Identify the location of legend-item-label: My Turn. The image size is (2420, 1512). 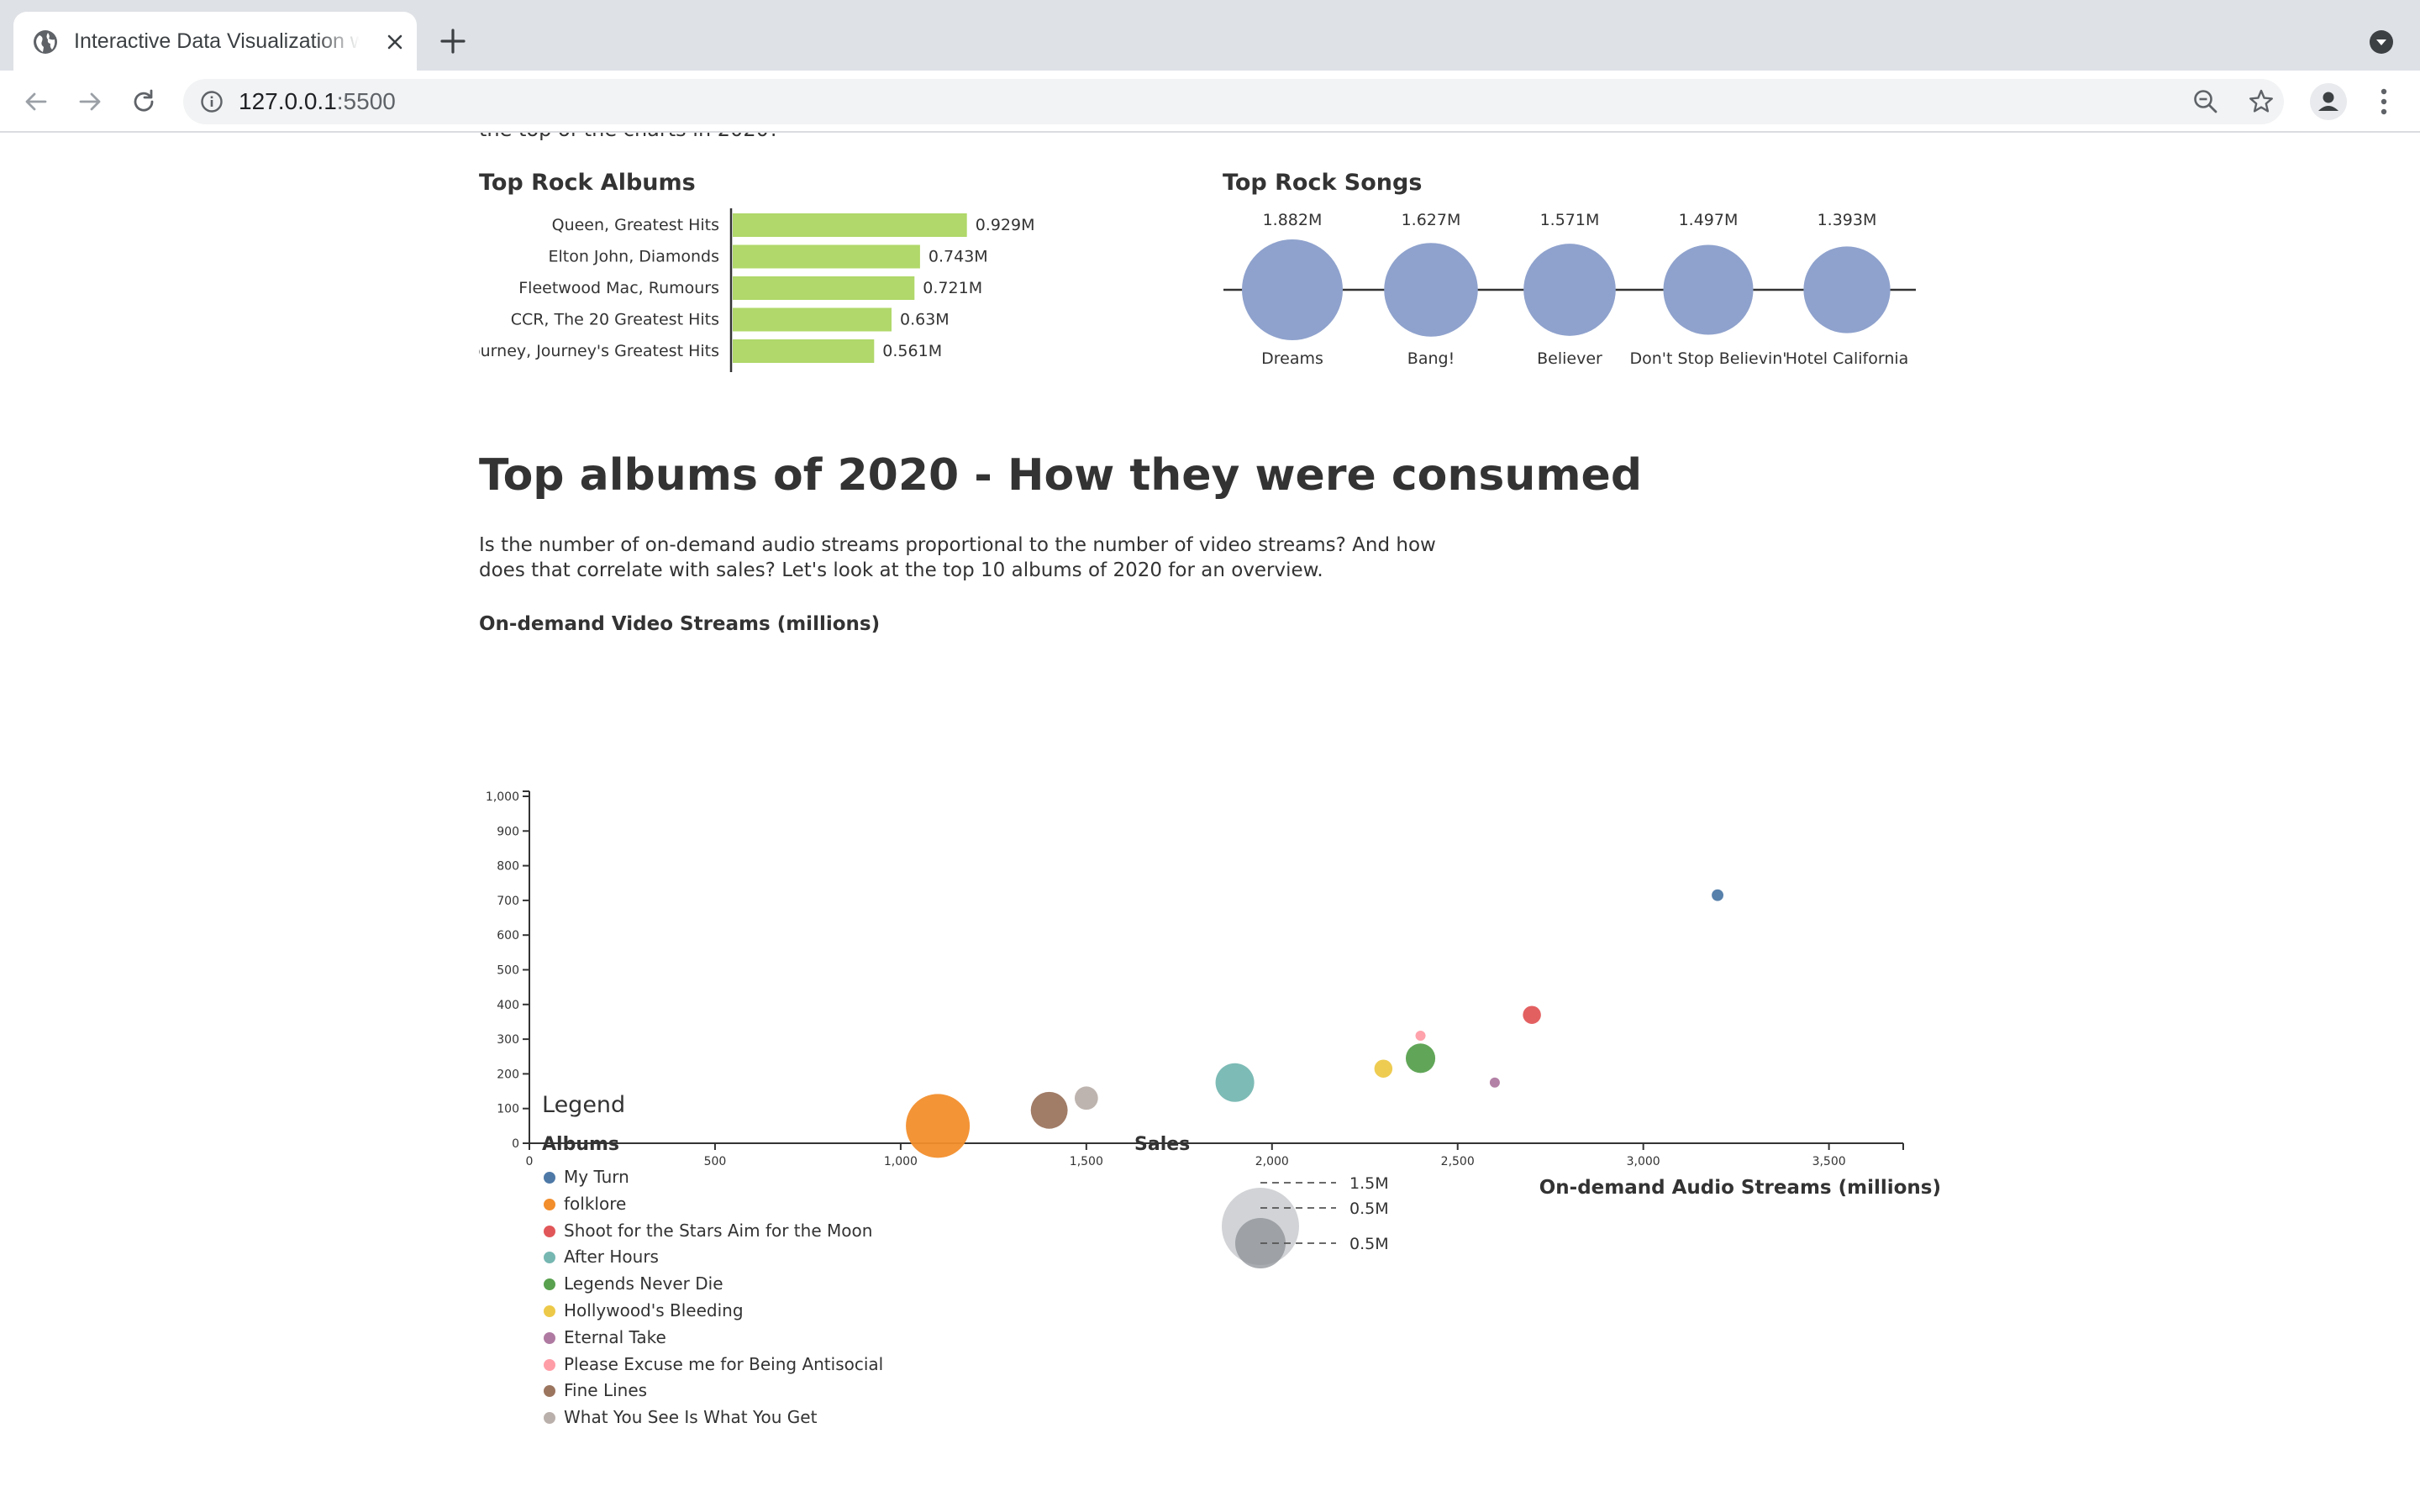
(597, 1177).